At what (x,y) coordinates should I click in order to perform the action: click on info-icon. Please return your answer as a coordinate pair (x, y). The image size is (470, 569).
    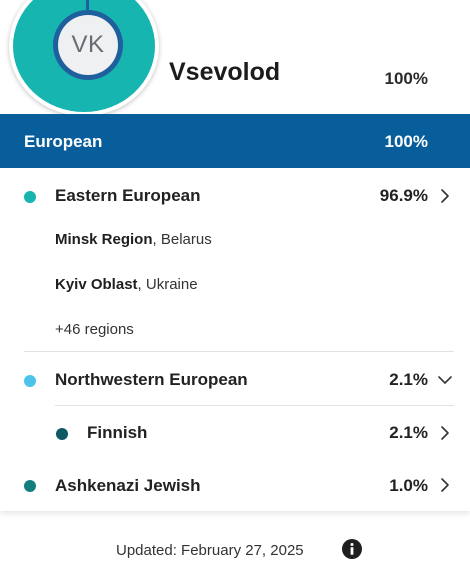
    Looking at the image, I should click on (352, 549).